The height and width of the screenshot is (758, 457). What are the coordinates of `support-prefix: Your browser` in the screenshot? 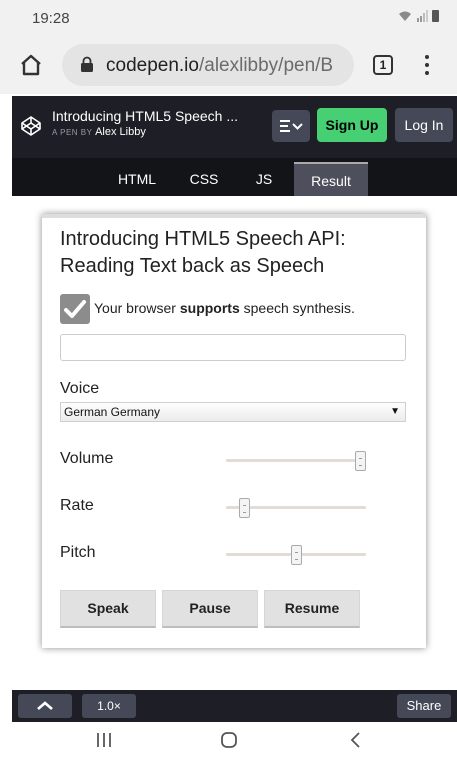 It's located at (137, 308).